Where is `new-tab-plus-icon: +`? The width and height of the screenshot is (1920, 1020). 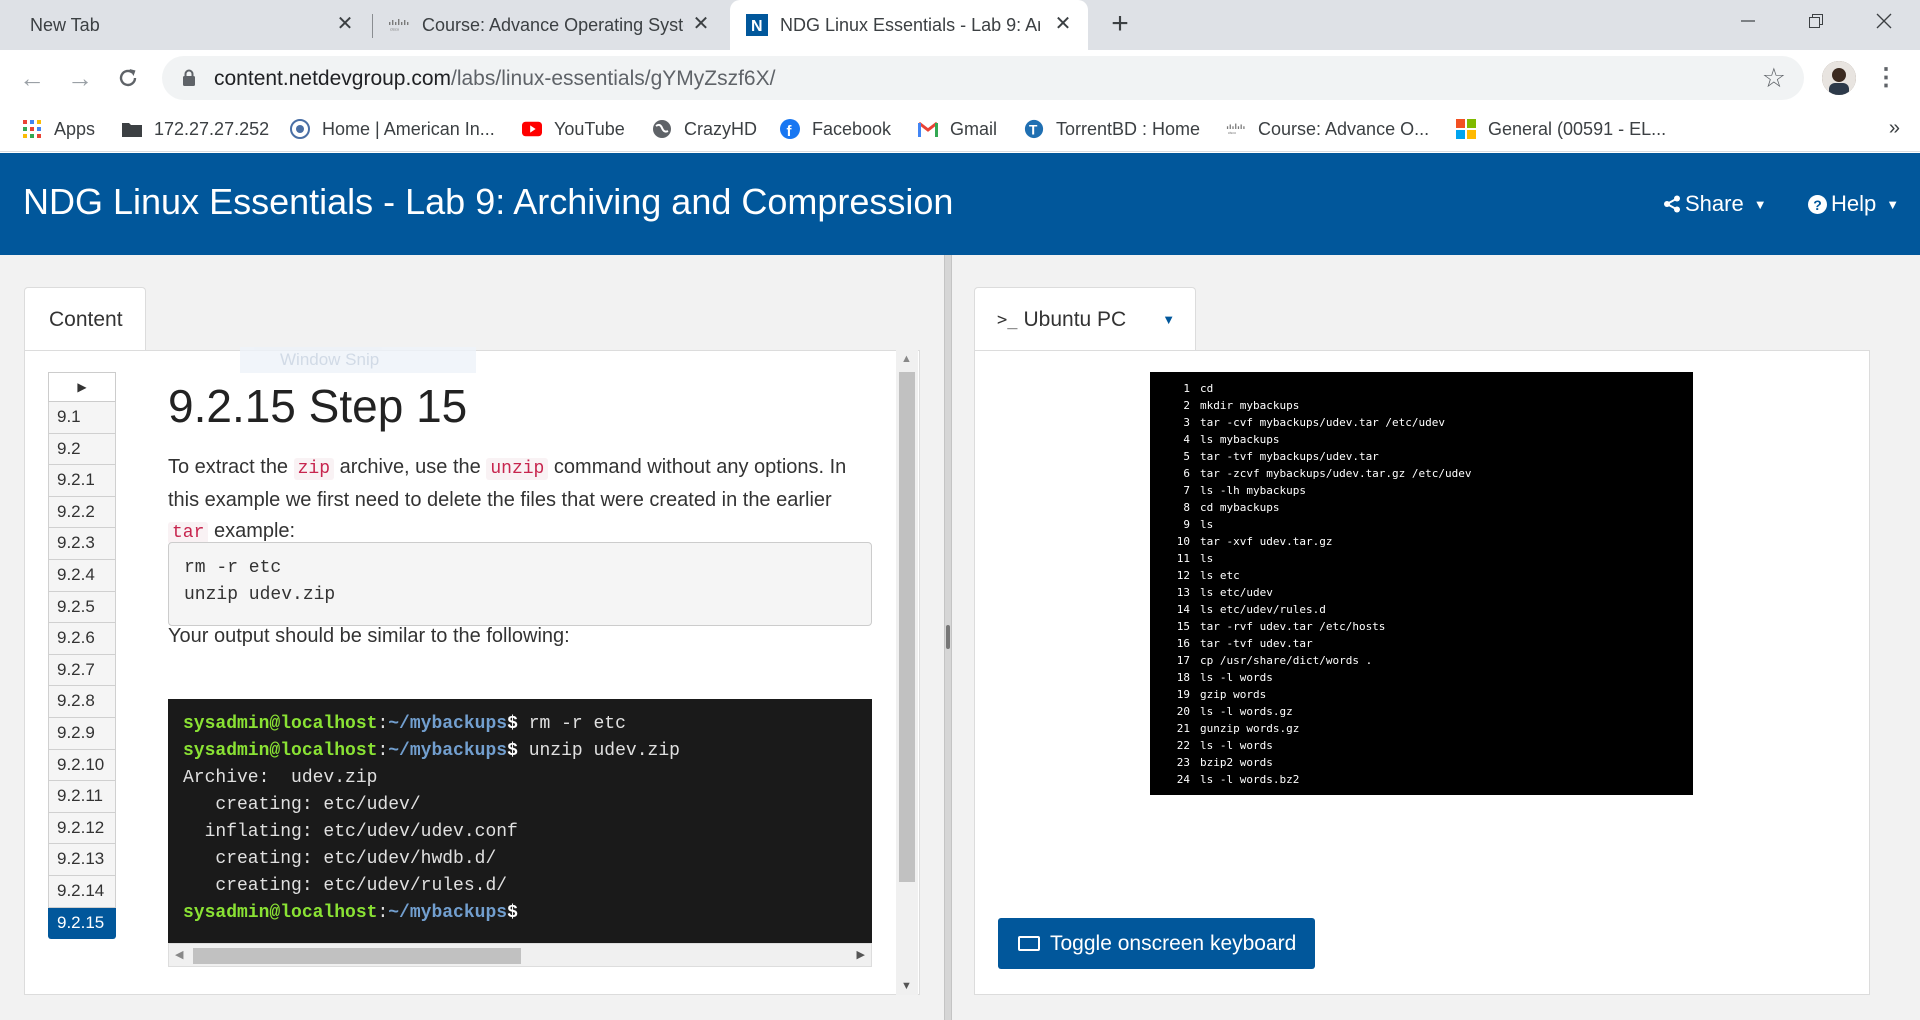
new-tab-plus-icon: + is located at coordinates (1120, 25).